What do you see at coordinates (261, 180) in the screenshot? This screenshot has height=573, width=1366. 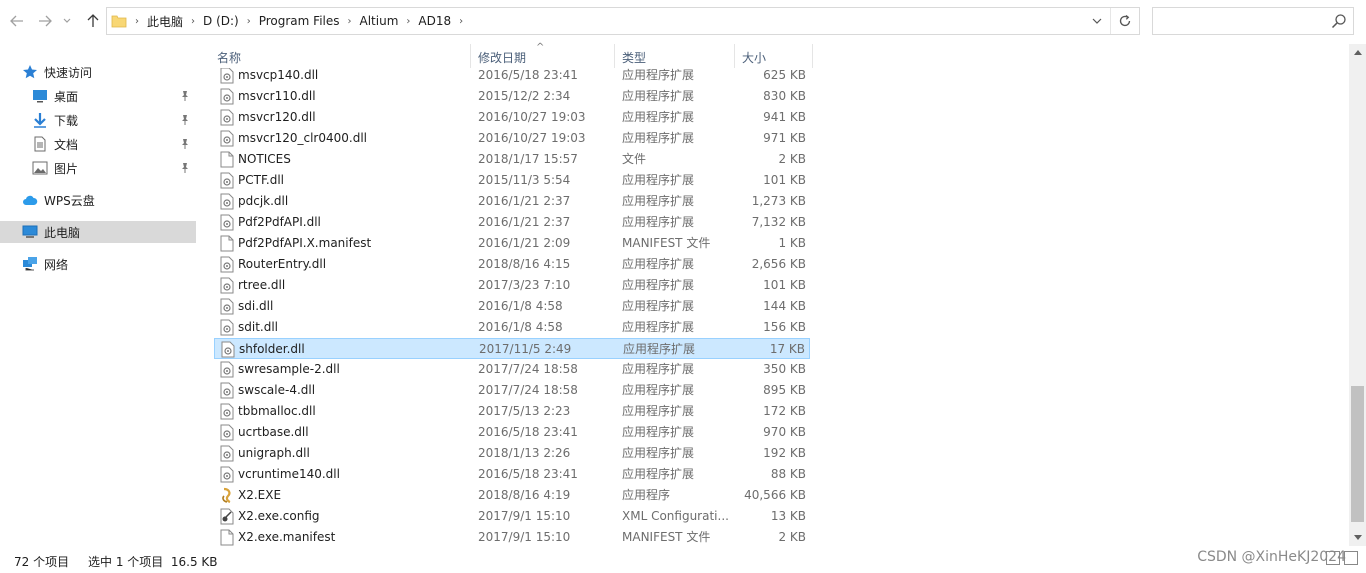 I see `file-name: PCTF.dll` at bounding box center [261, 180].